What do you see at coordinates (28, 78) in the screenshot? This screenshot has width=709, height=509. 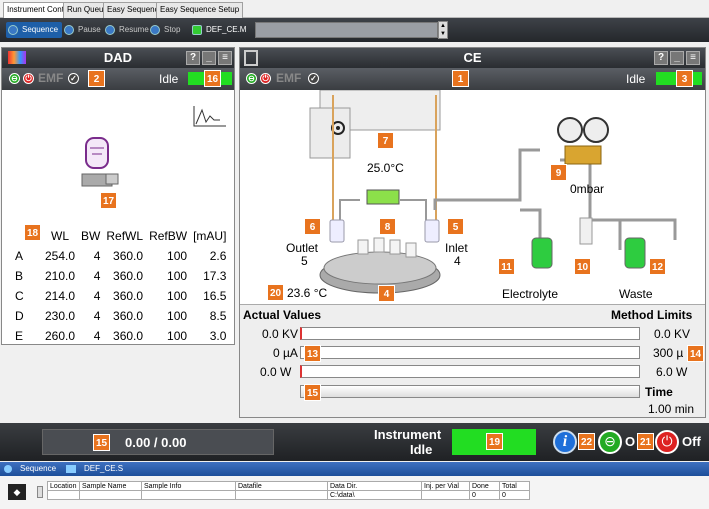 I see `dad-off-icon: ⏻` at bounding box center [28, 78].